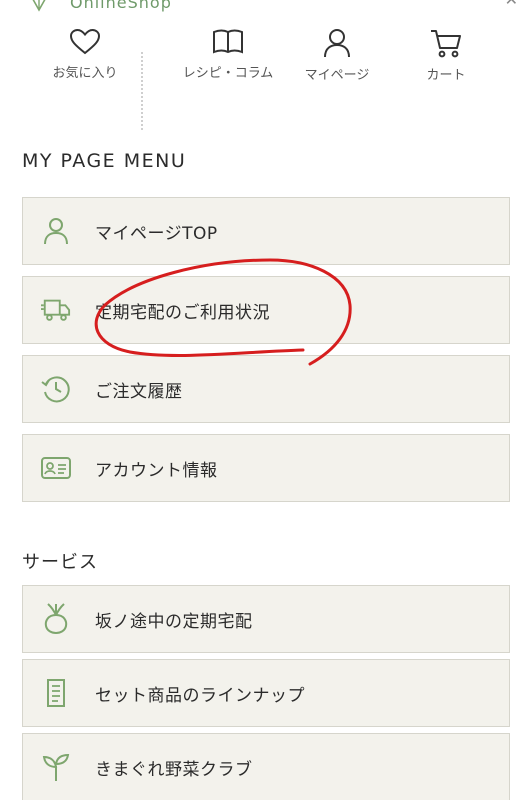  What do you see at coordinates (85, 73) in the screenshot?
I see `nav-label: お気に入り` at bounding box center [85, 73].